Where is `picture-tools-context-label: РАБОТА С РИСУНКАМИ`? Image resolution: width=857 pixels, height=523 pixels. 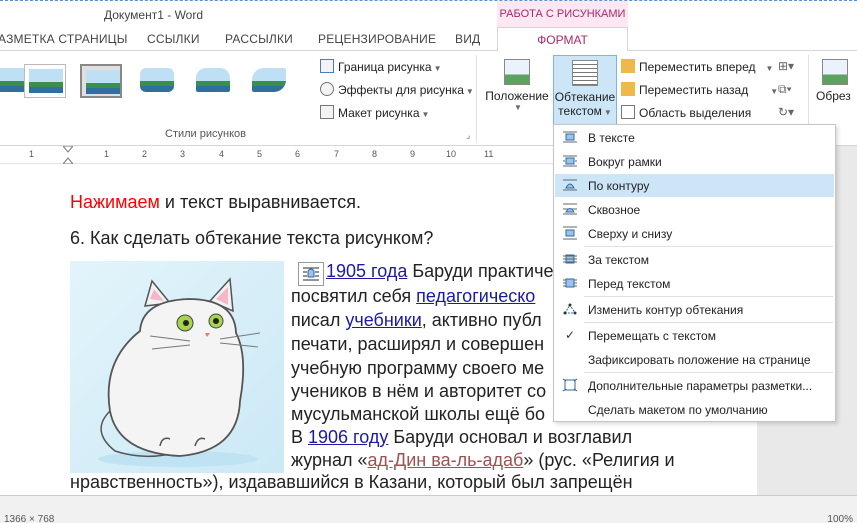 picture-tools-context-label: РАБОТА С РИСУНКАМИ is located at coordinates (562, 14).